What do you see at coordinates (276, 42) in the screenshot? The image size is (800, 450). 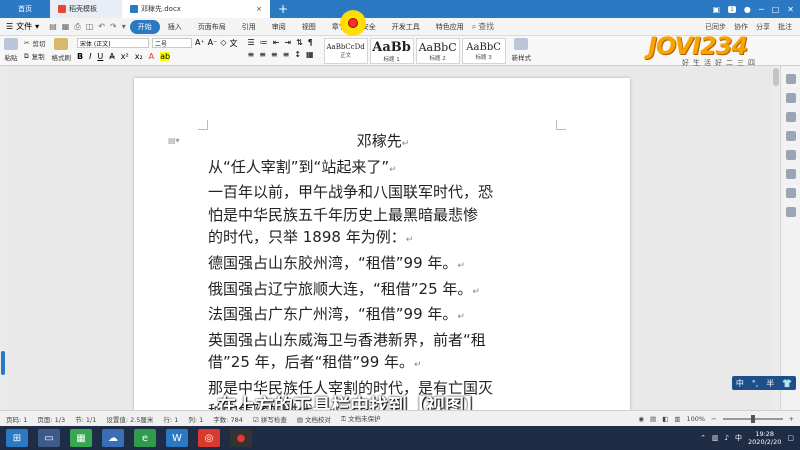 I see `outdent-icon: ⇤` at bounding box center [276, 42].